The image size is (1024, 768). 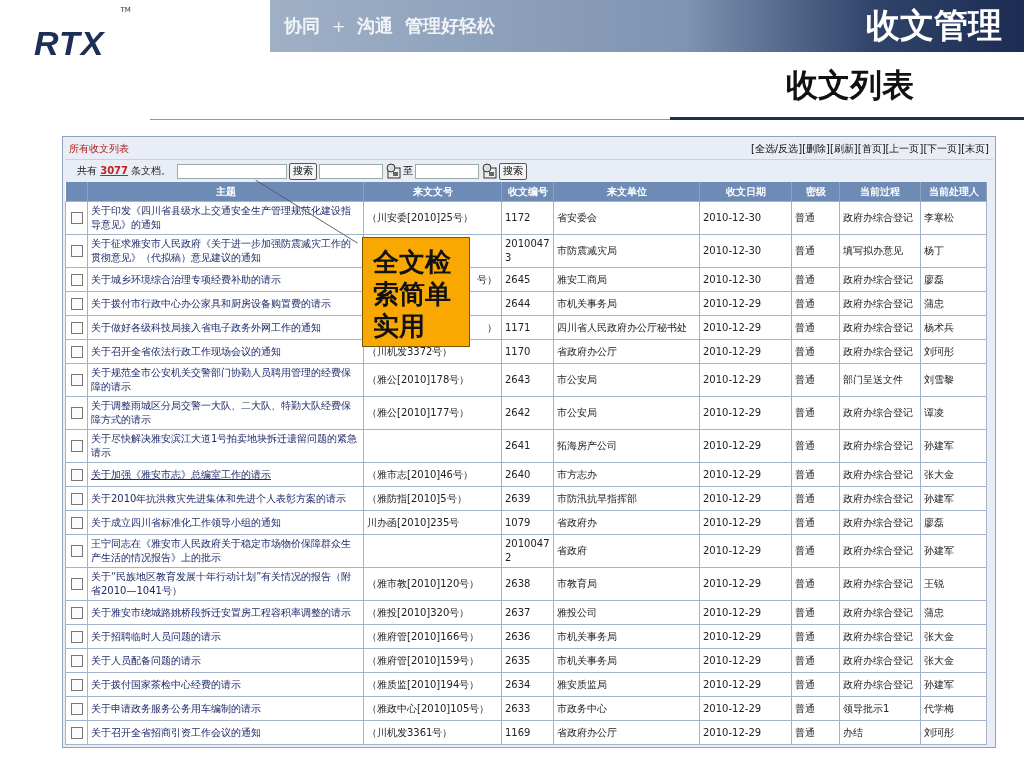 I want to click on process-cell-text: 填写拟办意见, so click(x=873, y=251).